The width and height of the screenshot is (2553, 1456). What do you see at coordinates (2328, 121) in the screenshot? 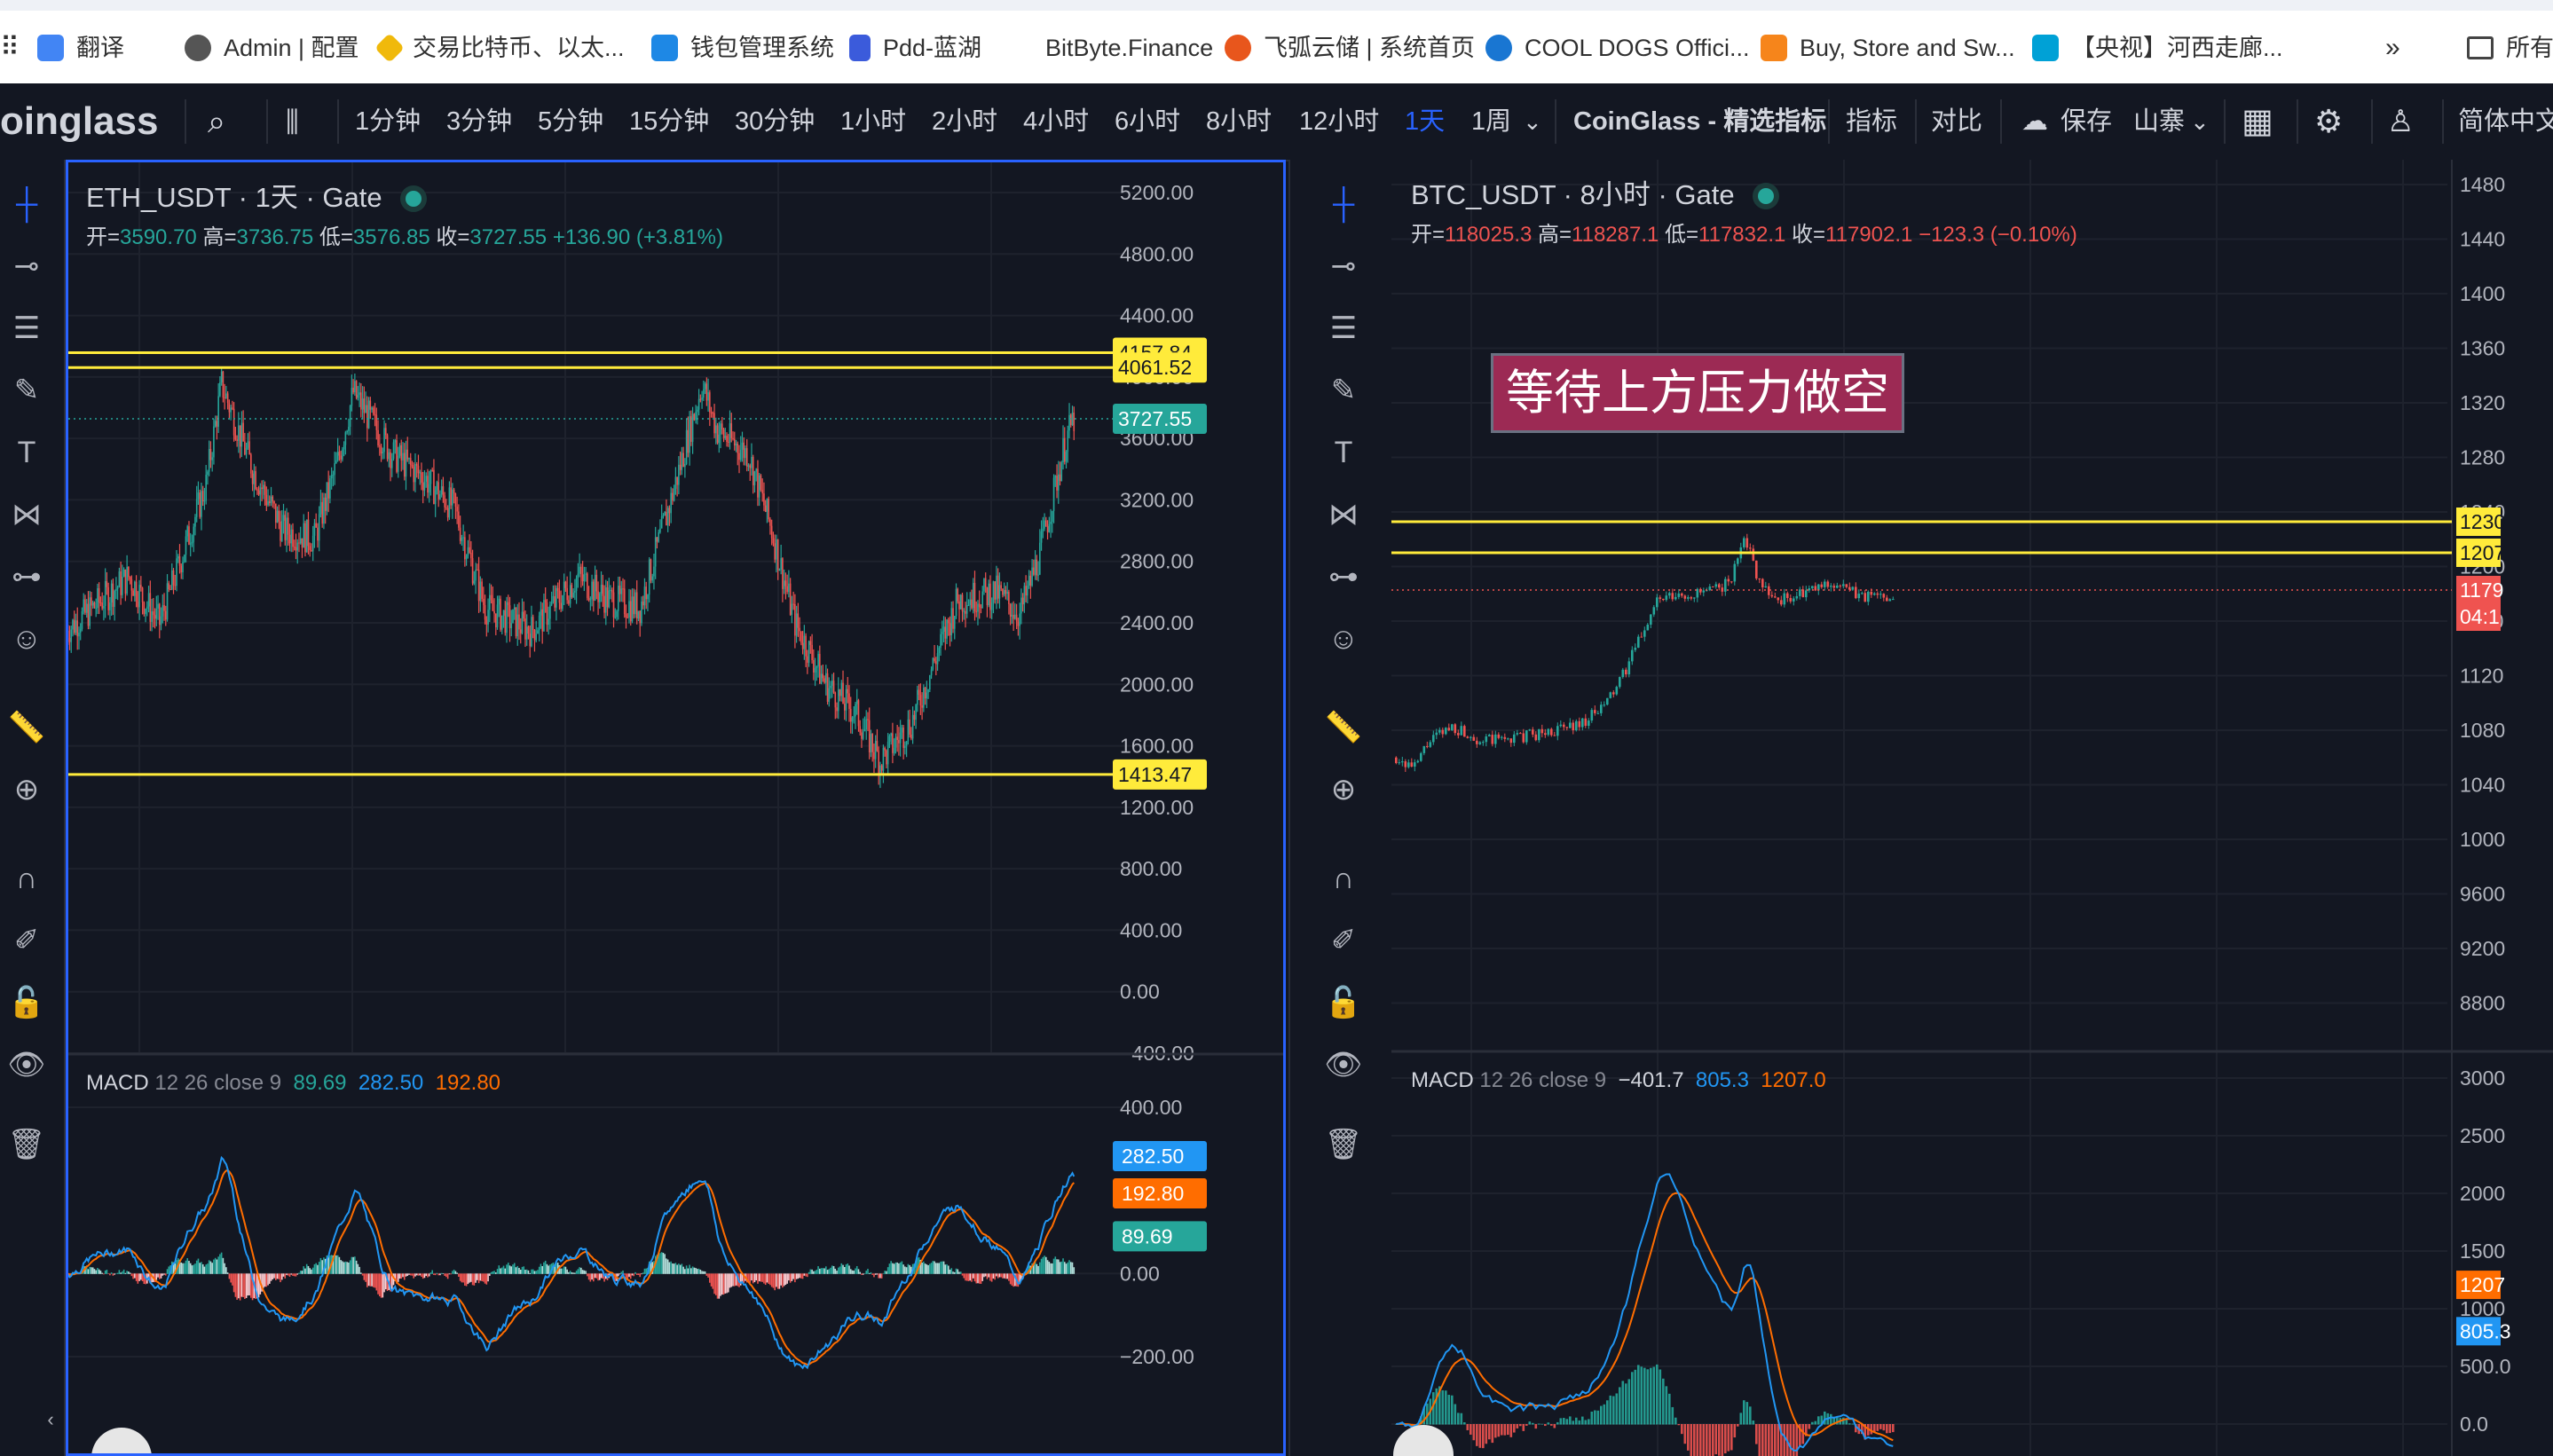
I see `gear-icon: ⚙` at bounding box center [2328, 121].